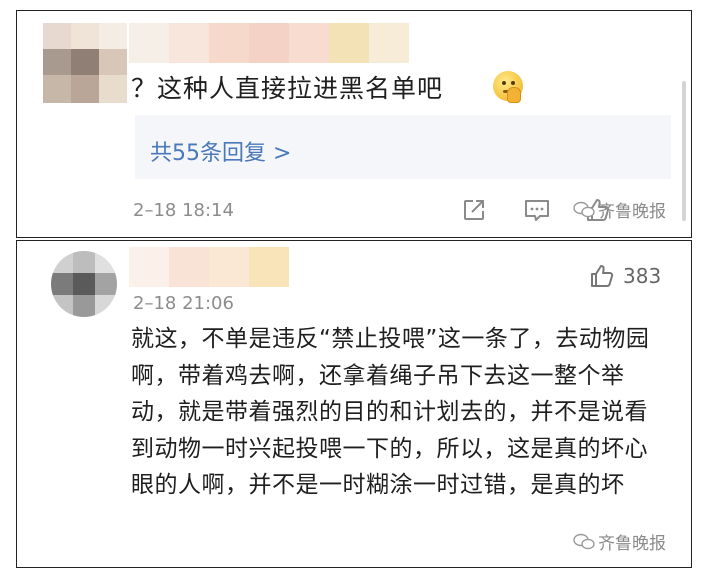 Image resolution: width=705 pixels, height=579 pixels. Describe the element at coordinates (537, 210) in the screenshot. I see `comment-icon` at that location.